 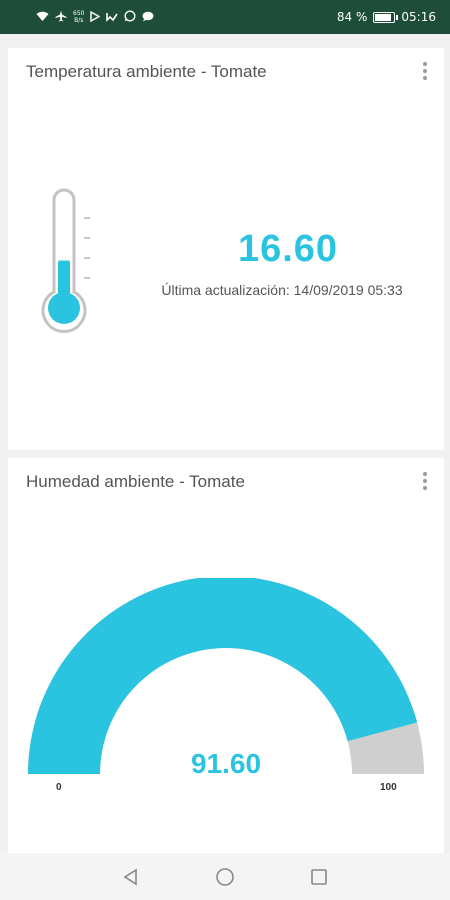 I want to click on temperature-value: 16.60, so click(x=288, y=249).